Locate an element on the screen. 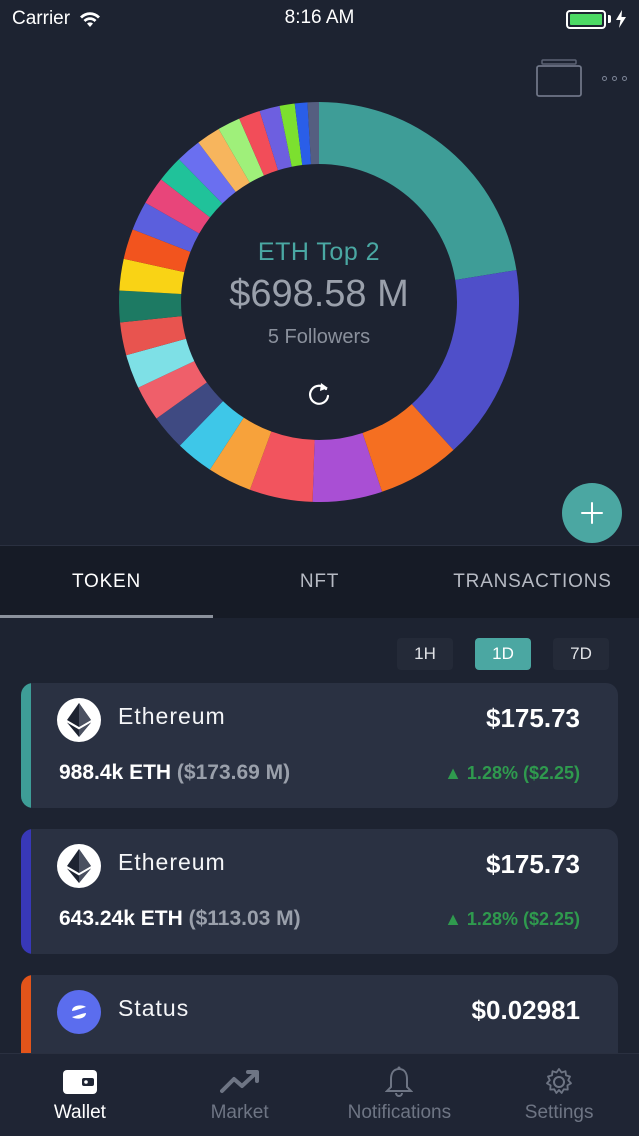 This screenshot has width=639, height=1136. wallet-name: ETH Top 2 is located at coordinates (319, 252).